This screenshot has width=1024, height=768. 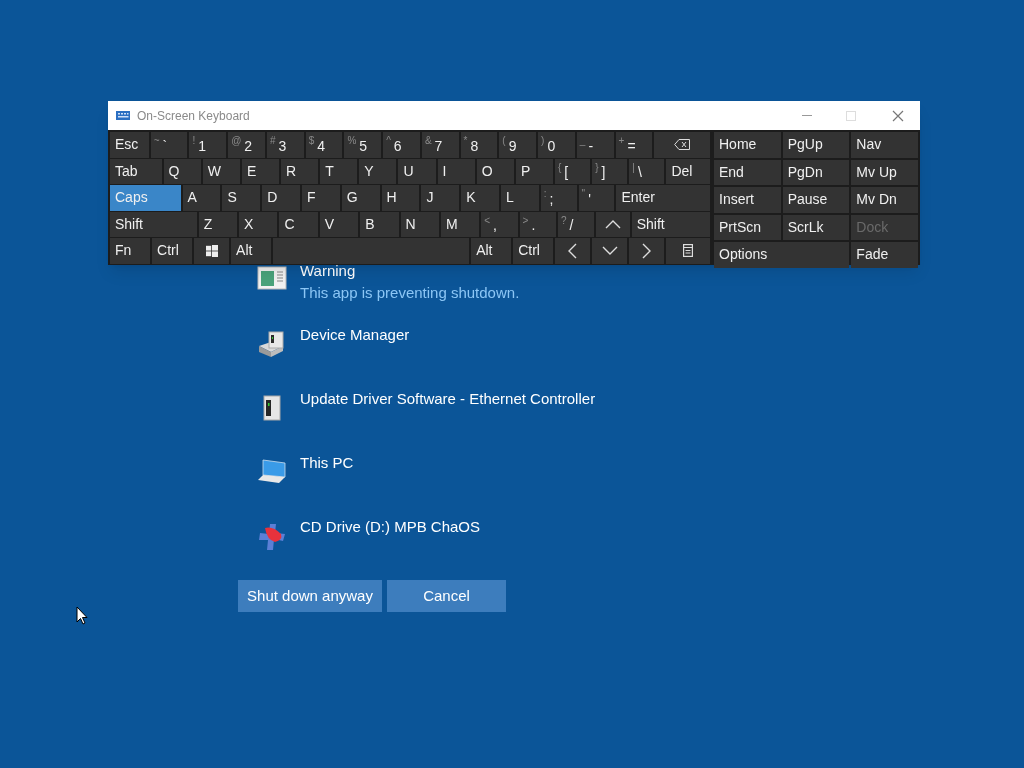 I want to click on key: " ', so click(x=596, y=198).